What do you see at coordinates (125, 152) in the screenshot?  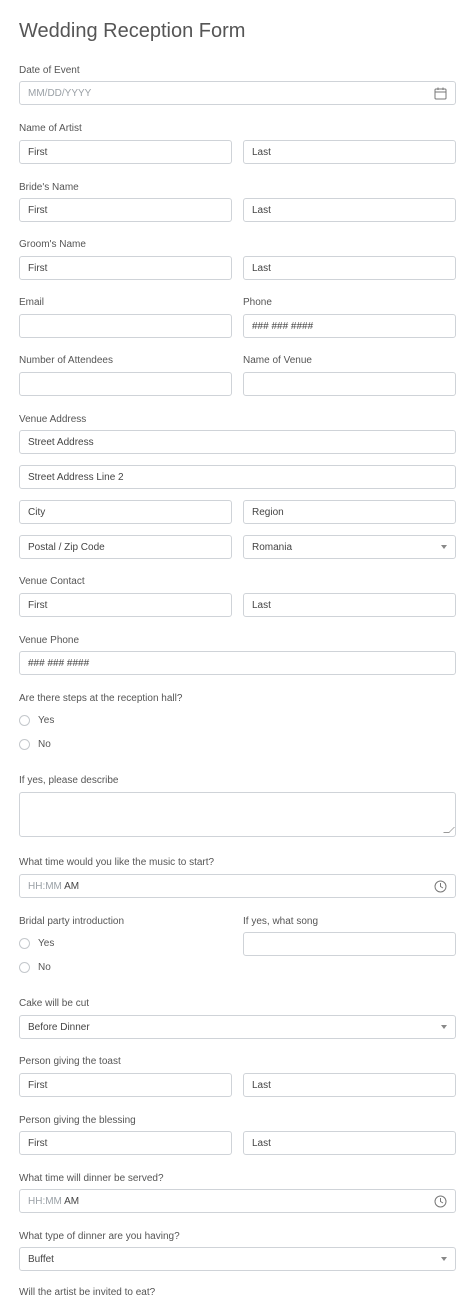 I see `artist-first-input: First` at bounding box center [125, 152].